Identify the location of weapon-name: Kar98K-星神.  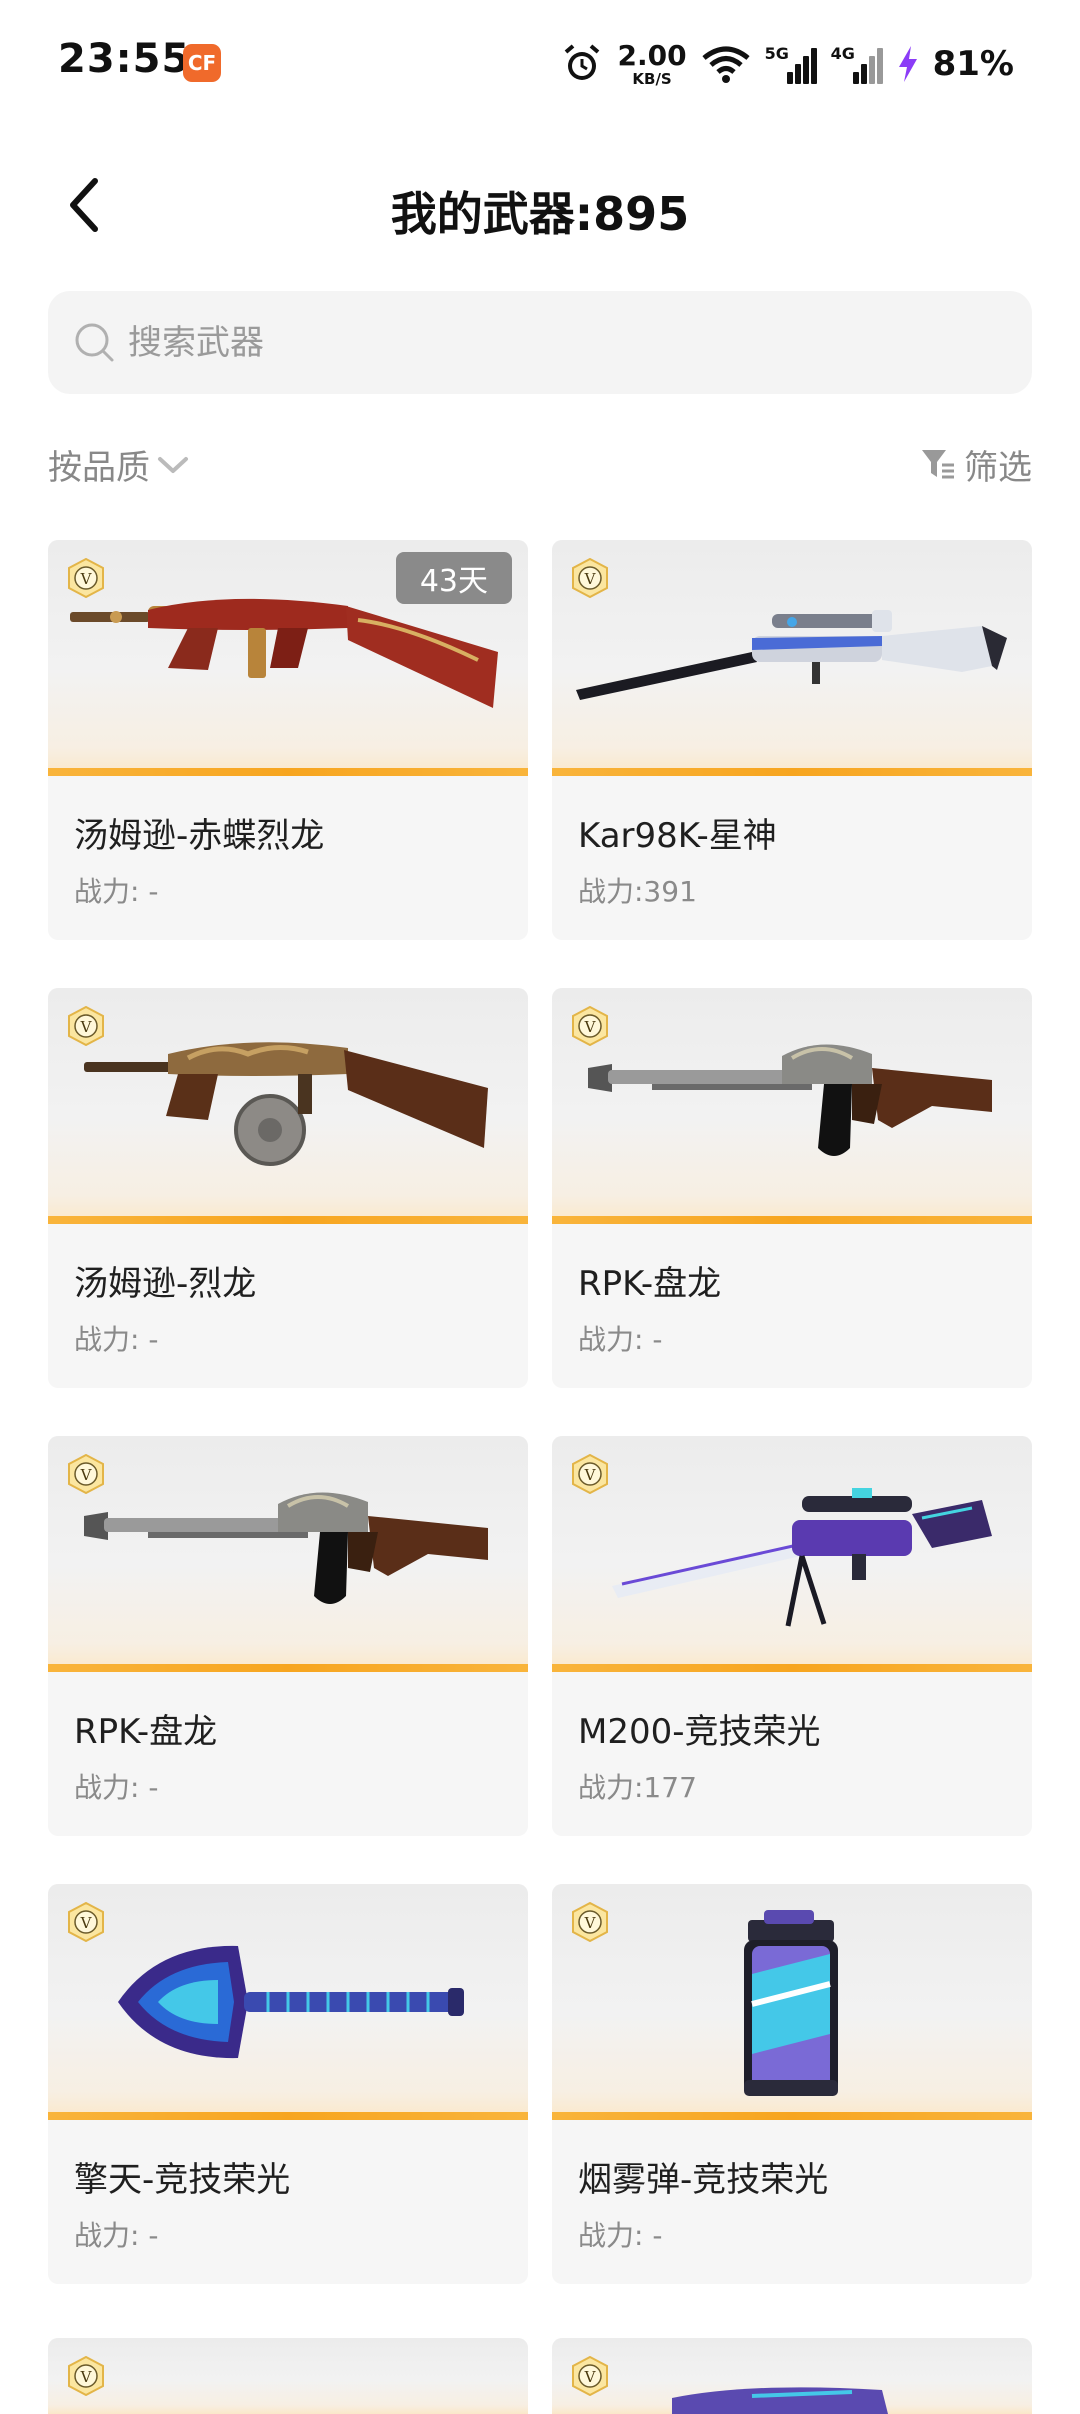
(677, 836).